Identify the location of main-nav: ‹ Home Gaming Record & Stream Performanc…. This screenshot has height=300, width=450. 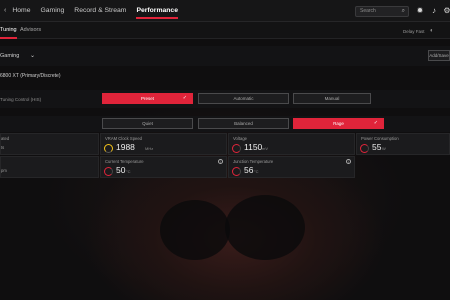
(94, 11).